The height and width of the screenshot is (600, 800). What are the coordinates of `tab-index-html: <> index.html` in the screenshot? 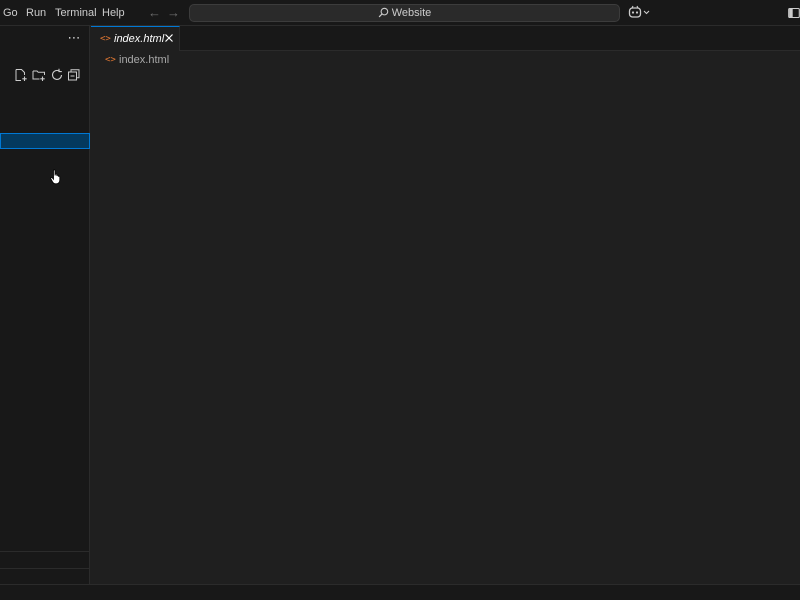 It's located at (135, 38).